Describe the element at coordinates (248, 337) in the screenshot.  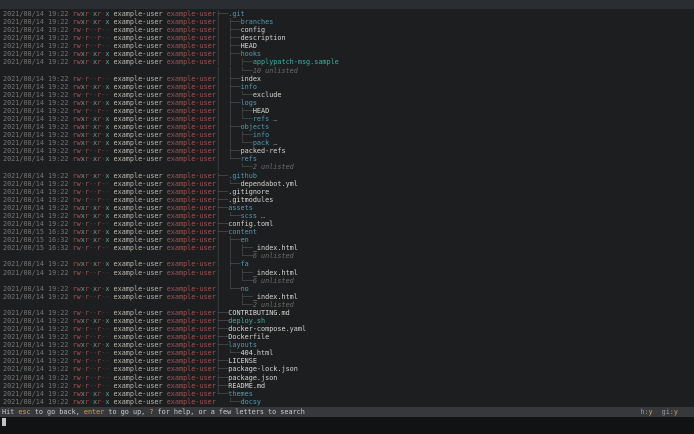
I see `entry-name: Dockerfile` at that location.